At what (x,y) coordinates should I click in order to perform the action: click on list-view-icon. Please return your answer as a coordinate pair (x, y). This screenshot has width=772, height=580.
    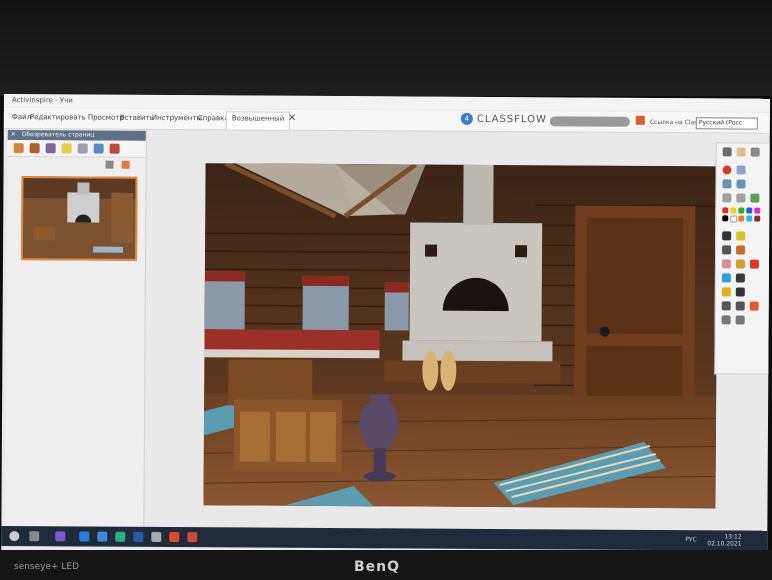
    Looking at the image, I should click on (125, 164).